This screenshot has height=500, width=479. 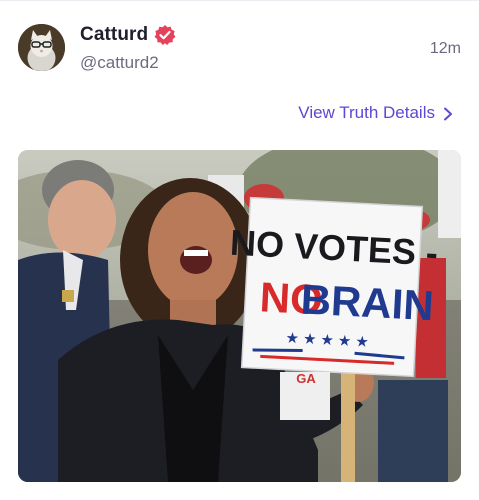 I want to click on view-truth-details-link: View Truth Details, so click(x=375, y=113).